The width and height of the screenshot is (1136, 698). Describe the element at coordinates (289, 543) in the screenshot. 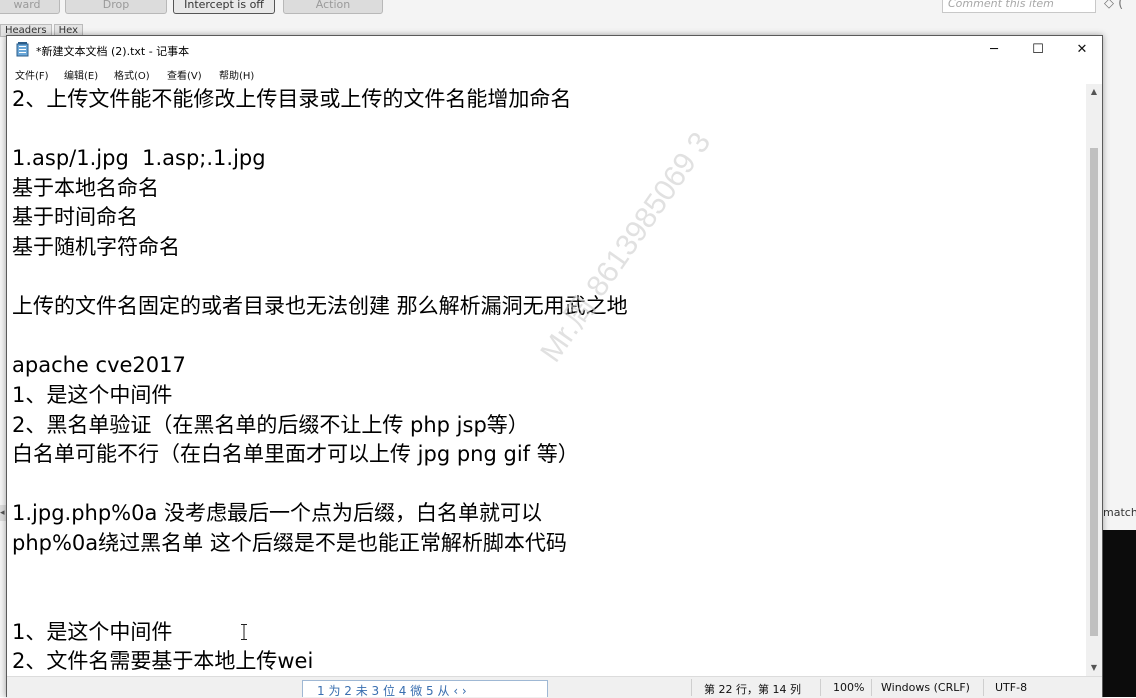

I see `editor-line: php%0a绕过黑名单 这个后缀是不是也能正常解析脚本代码` at that location.